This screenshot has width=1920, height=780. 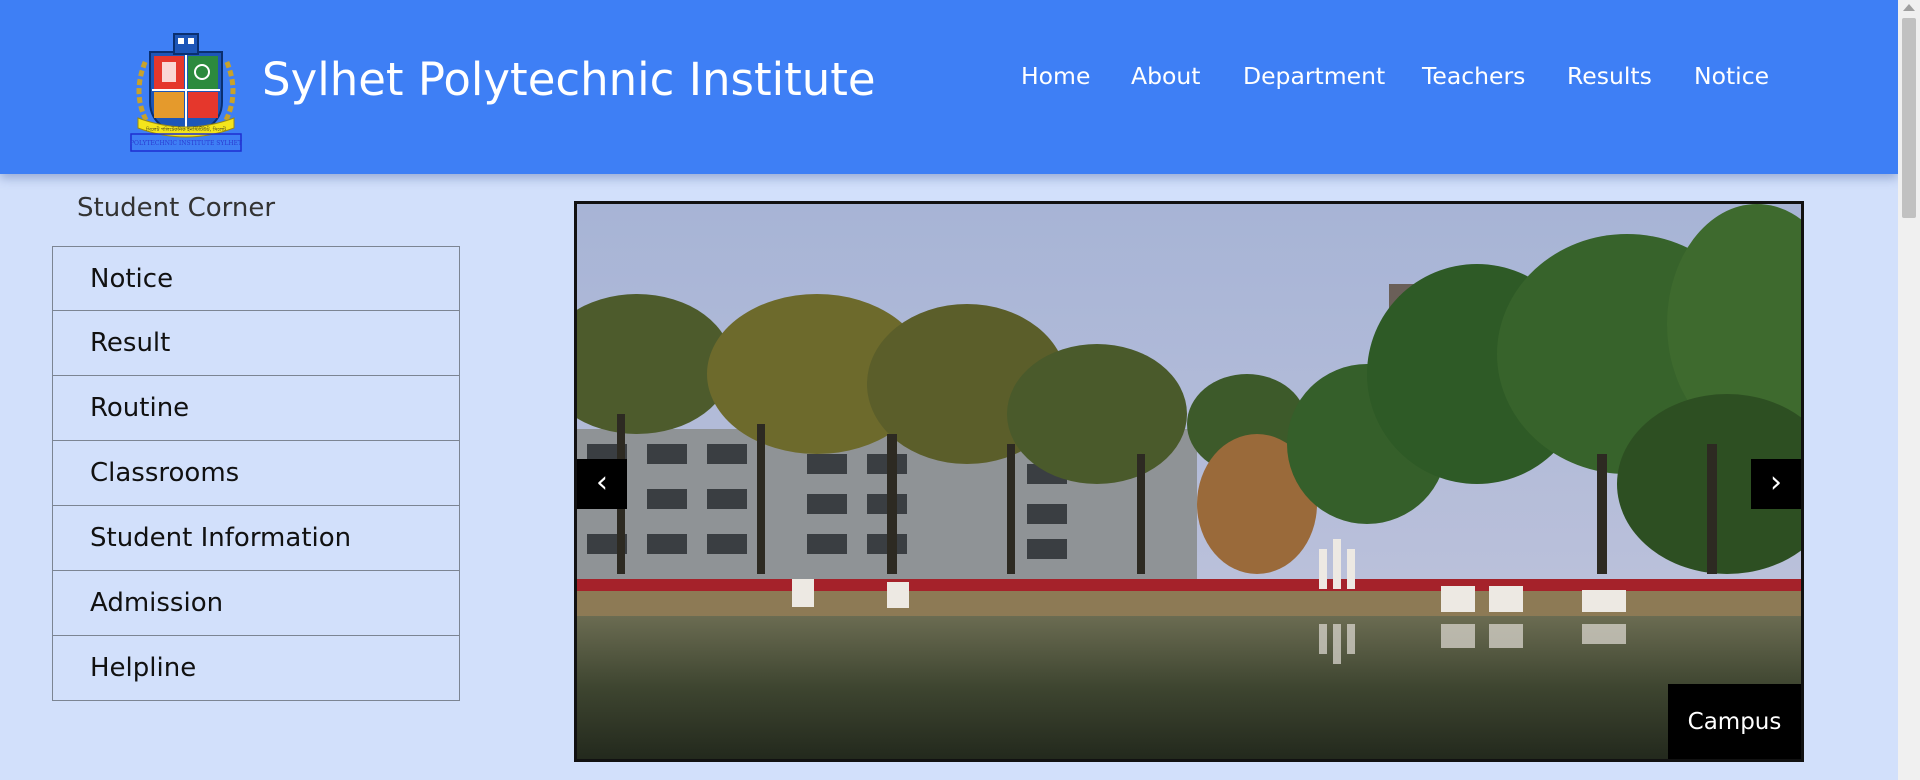 What do you see at coordinates (256, 668) in the screenshot?
I see `sidebar-item-helpline: Helpline` at bounding box center [256, 668].